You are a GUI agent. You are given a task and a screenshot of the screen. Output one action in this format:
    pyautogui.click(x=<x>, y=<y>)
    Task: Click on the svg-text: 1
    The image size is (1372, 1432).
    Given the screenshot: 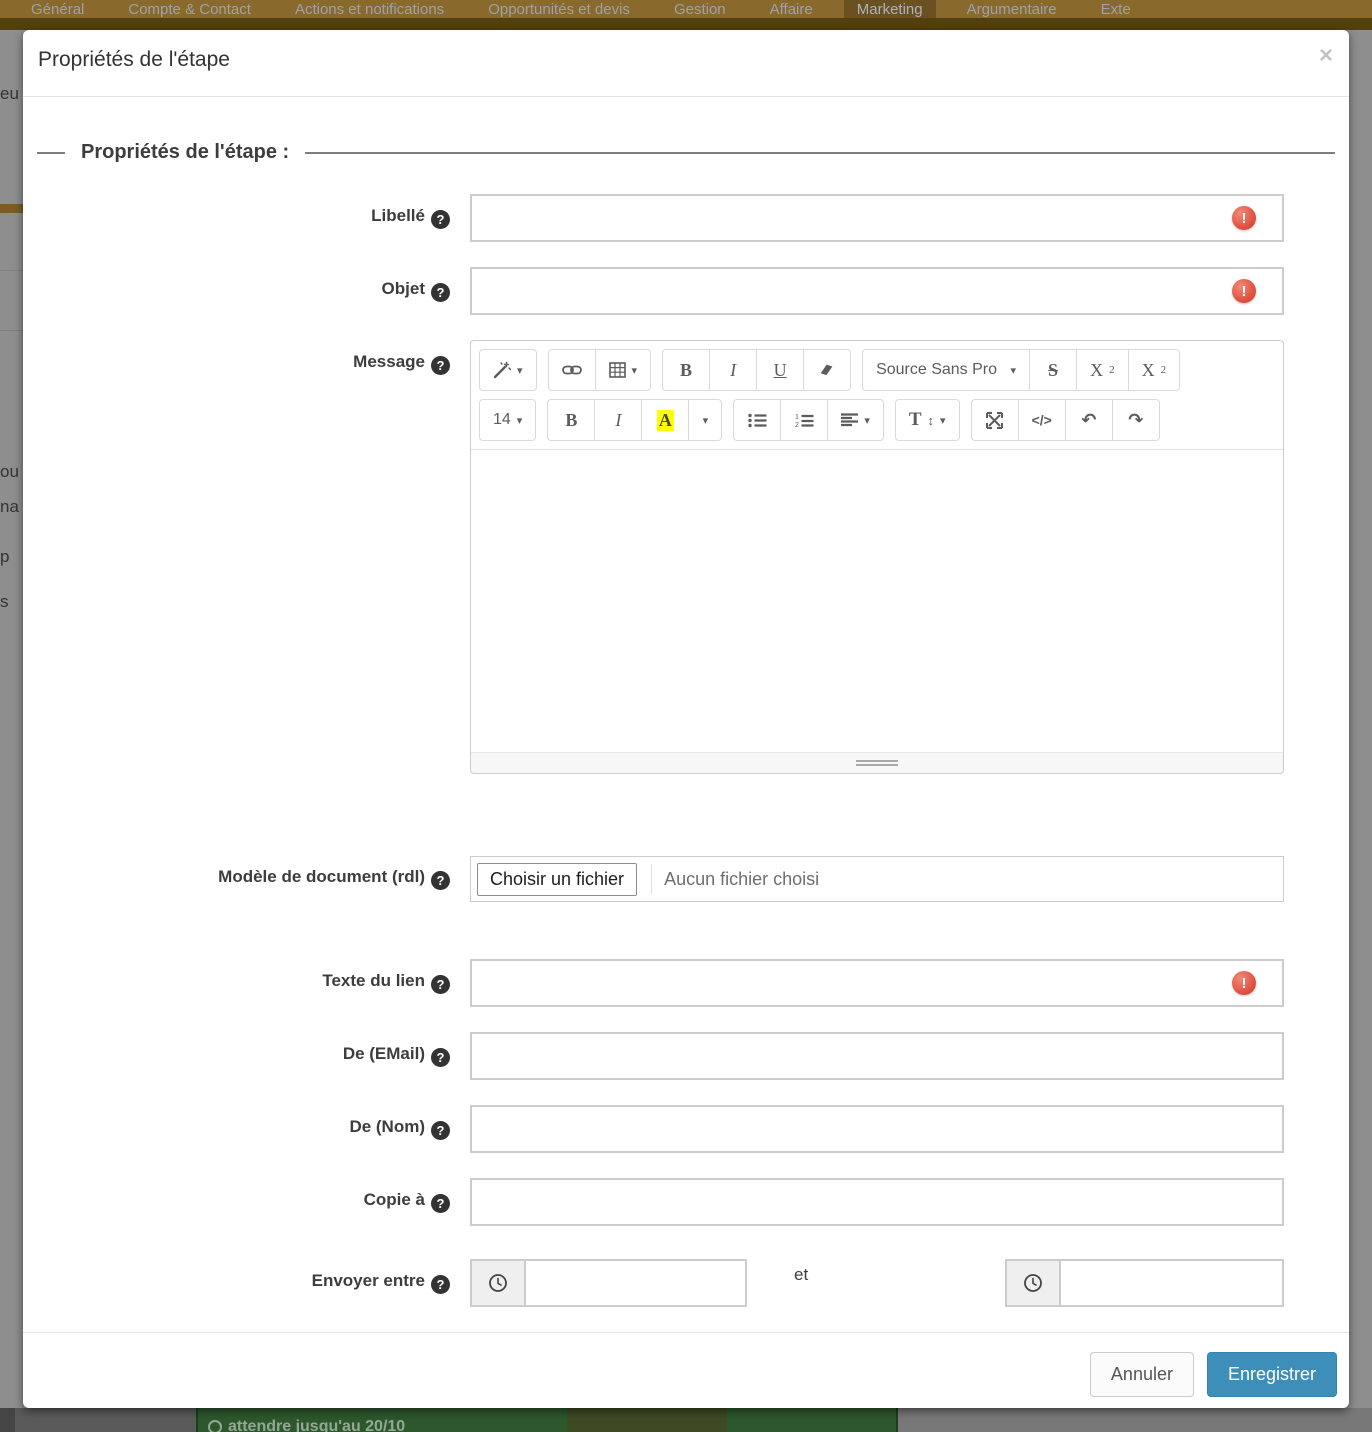 What is the action you would take?
    pyautogui.click(x=797, y=417)
    